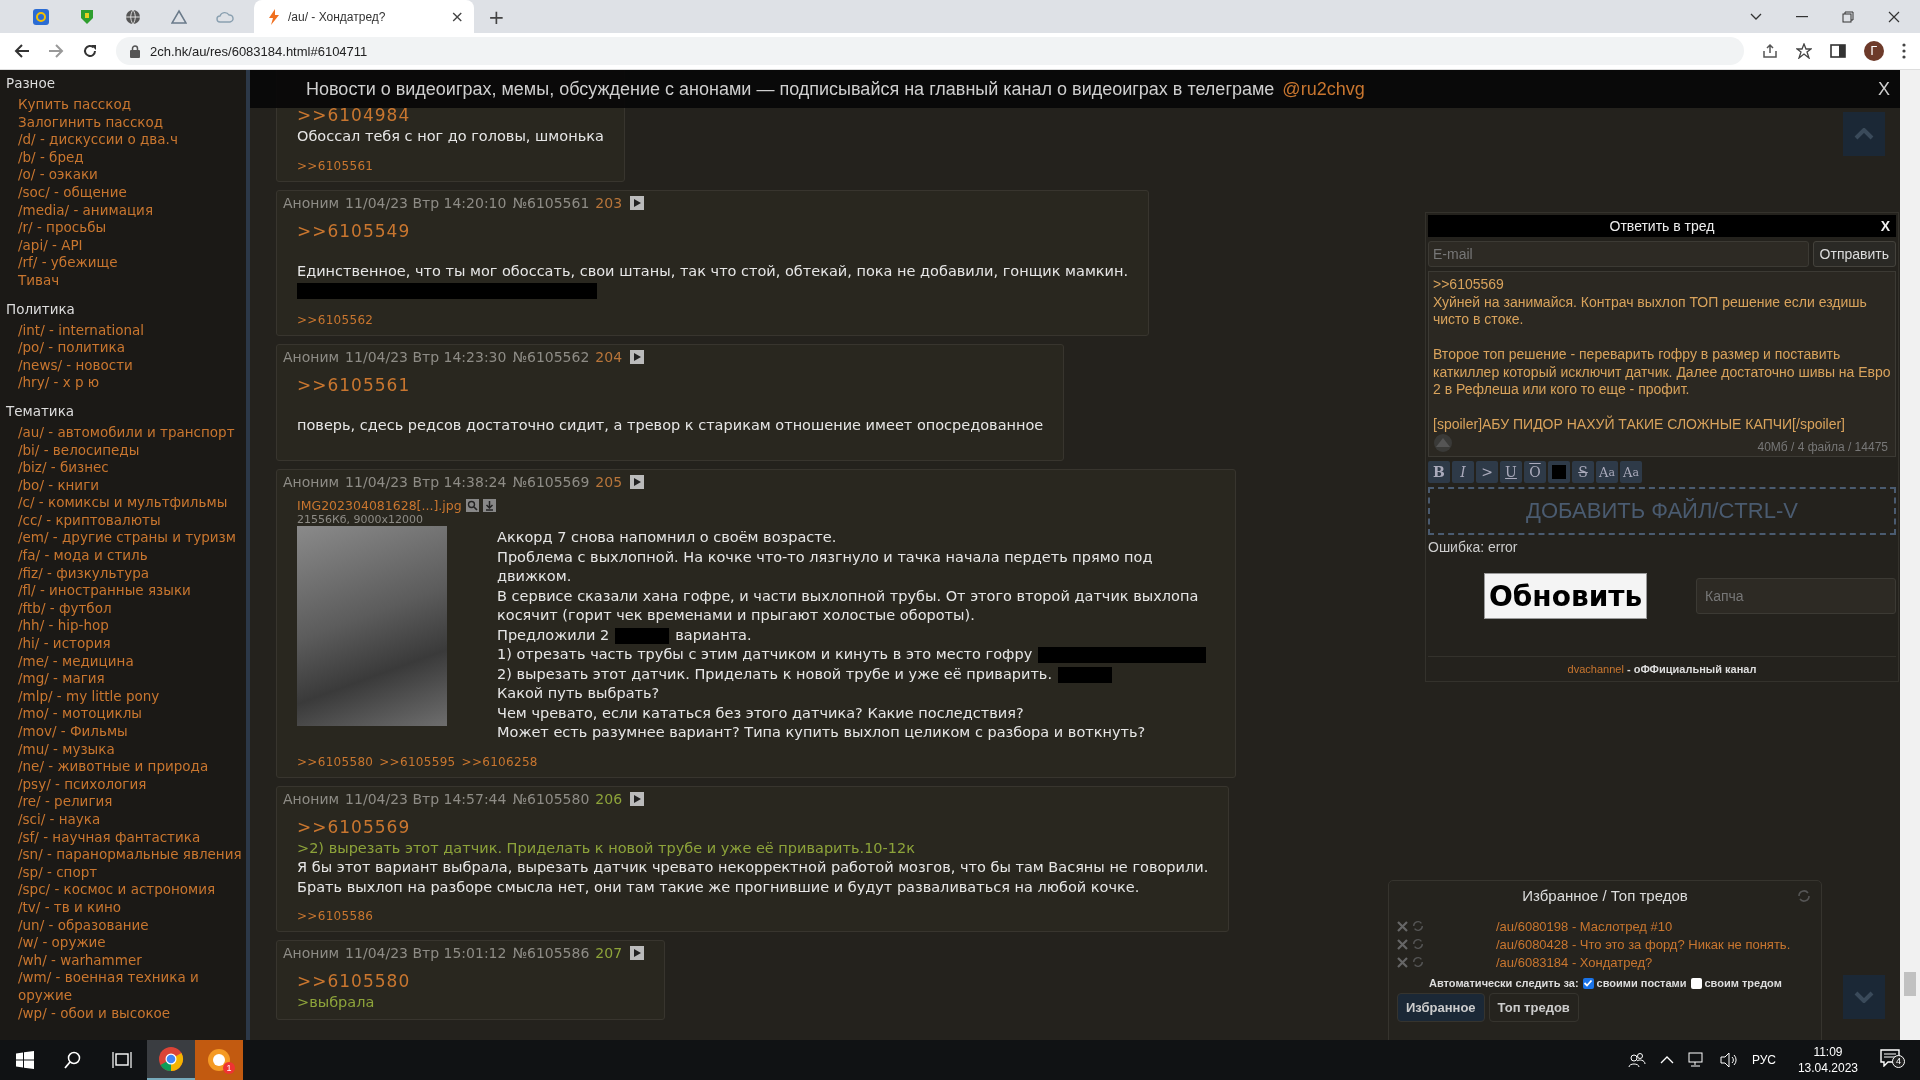  What do you see at coordinates (457, 16) in the screenshot?
I see `close-tab-button: ×` at bounding box center [457, 16].